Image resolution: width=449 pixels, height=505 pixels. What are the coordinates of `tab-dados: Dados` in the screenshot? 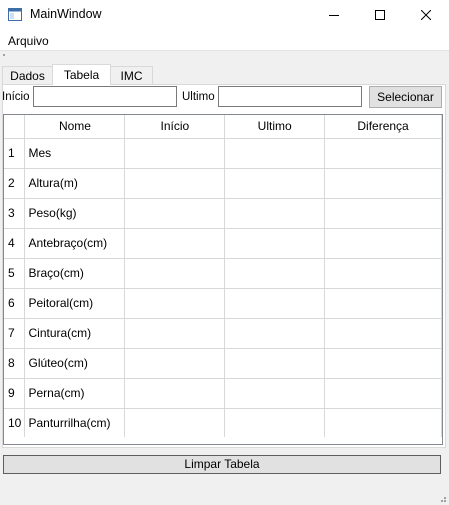 It's located at (27, 75).